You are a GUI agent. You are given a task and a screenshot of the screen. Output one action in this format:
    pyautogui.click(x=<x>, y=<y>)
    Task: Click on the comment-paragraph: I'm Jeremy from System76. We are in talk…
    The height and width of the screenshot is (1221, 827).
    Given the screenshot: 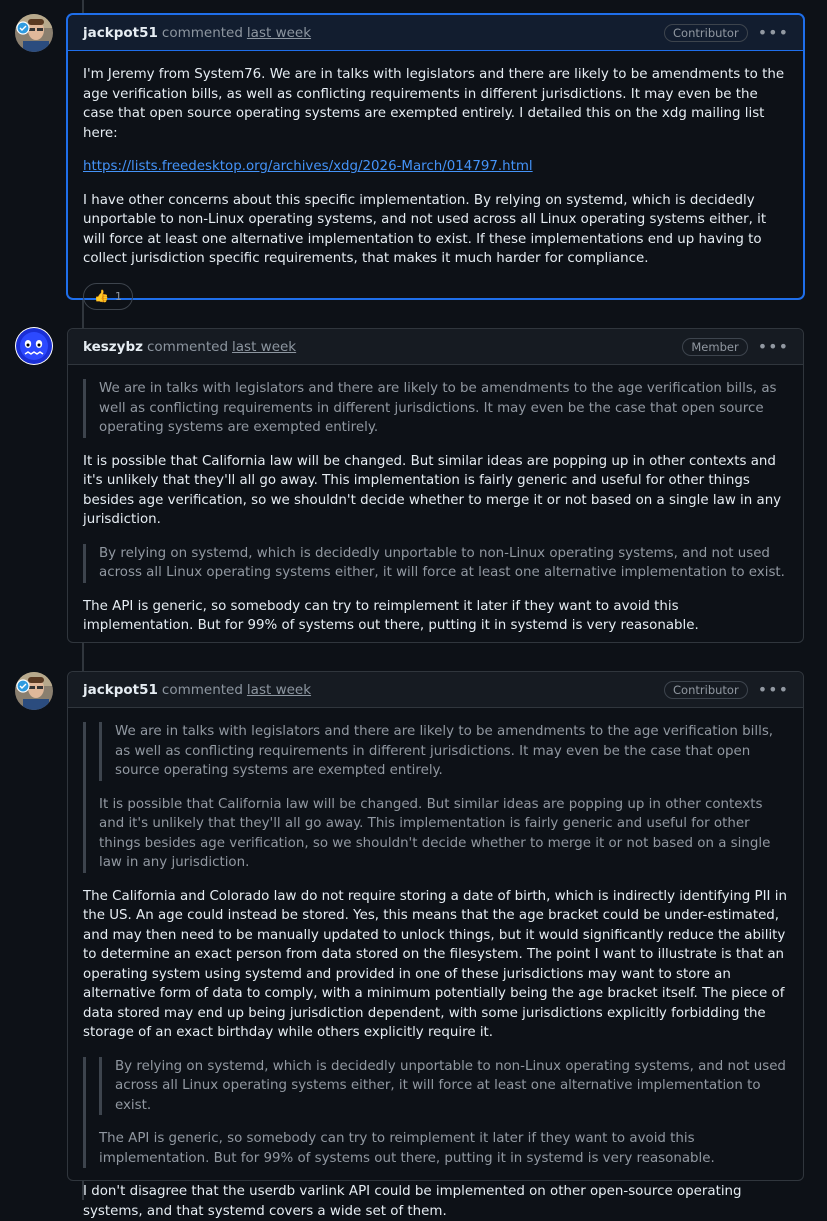 What is the action you would take?
    pyautogui.click(x=434, y=104)
    